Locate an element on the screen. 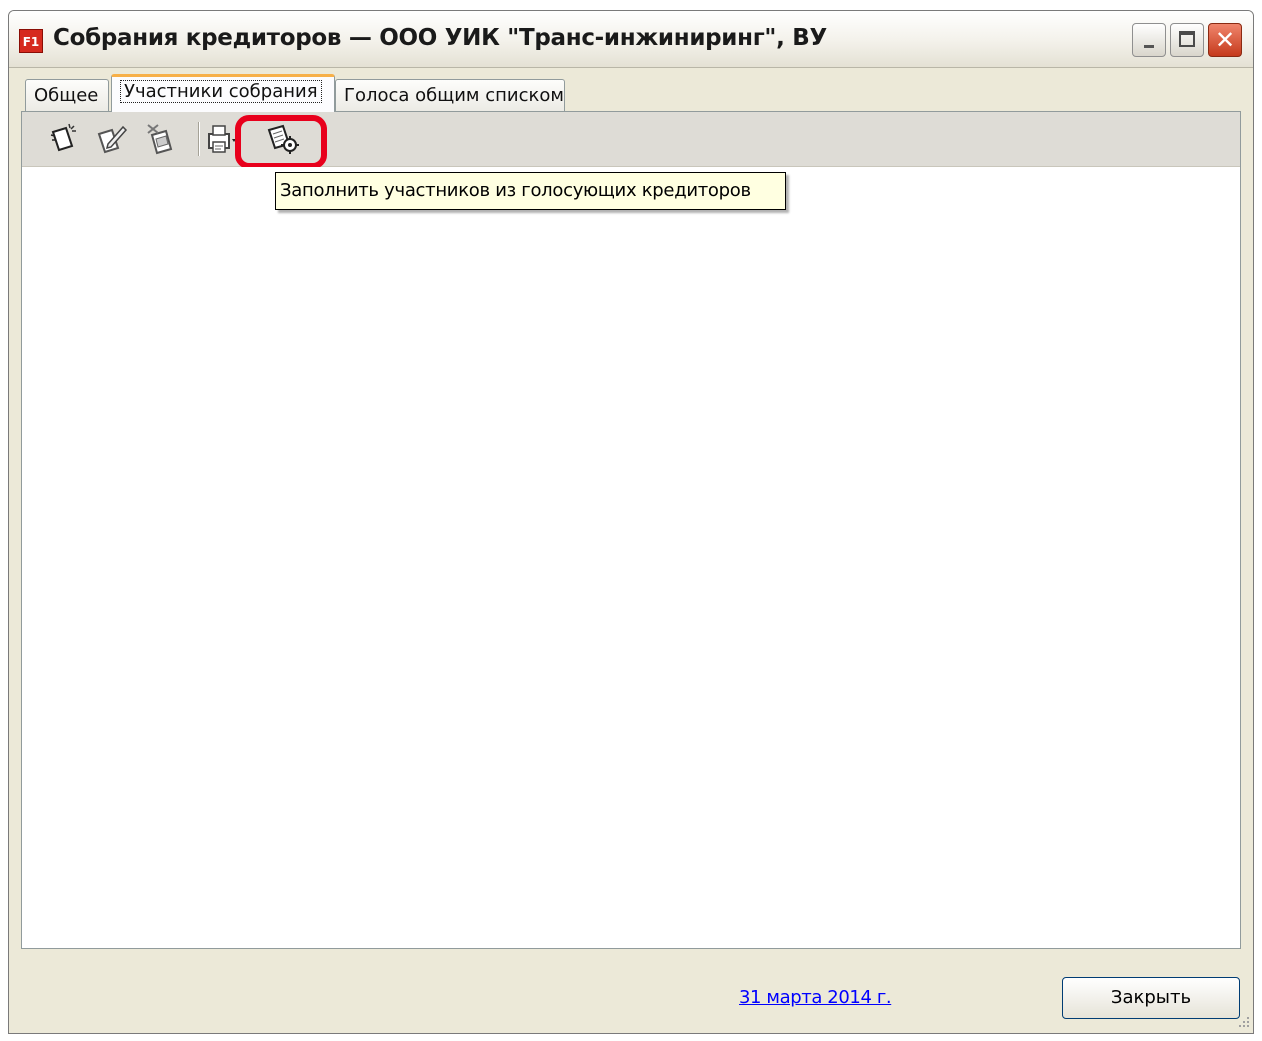 The height and width of the screenshot is (1041, 1262). close-window-button: ✕ is located at coordinates (1225, 40).